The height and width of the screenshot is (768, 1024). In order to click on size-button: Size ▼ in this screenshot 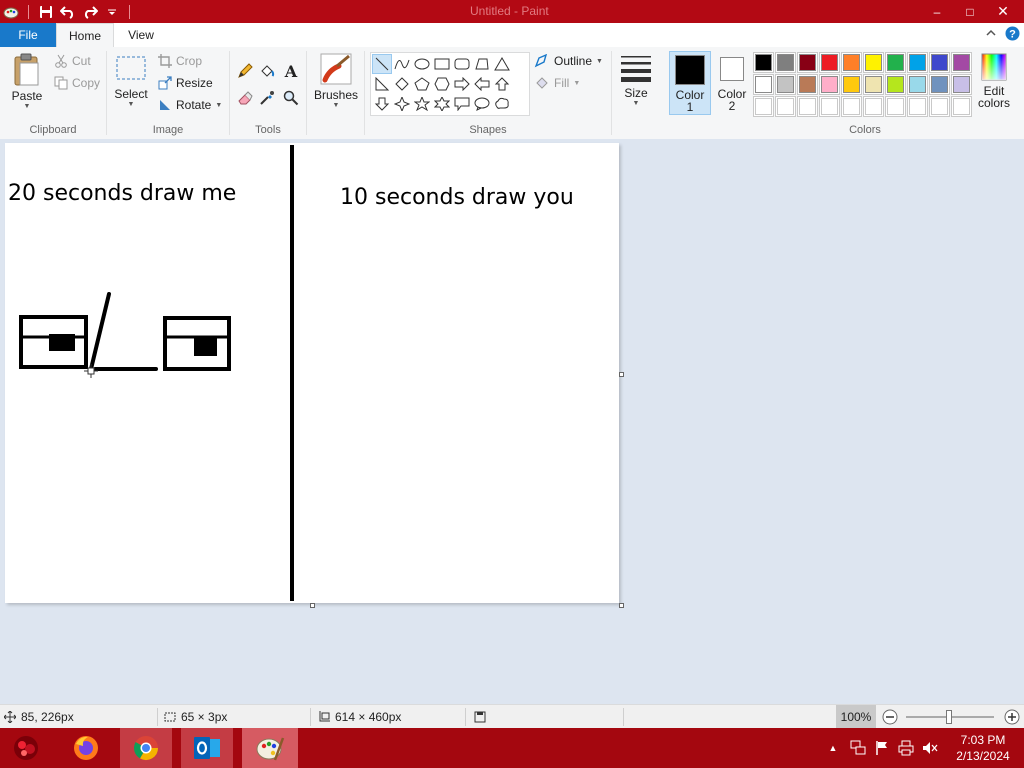, I will do `click(636, 80)`.